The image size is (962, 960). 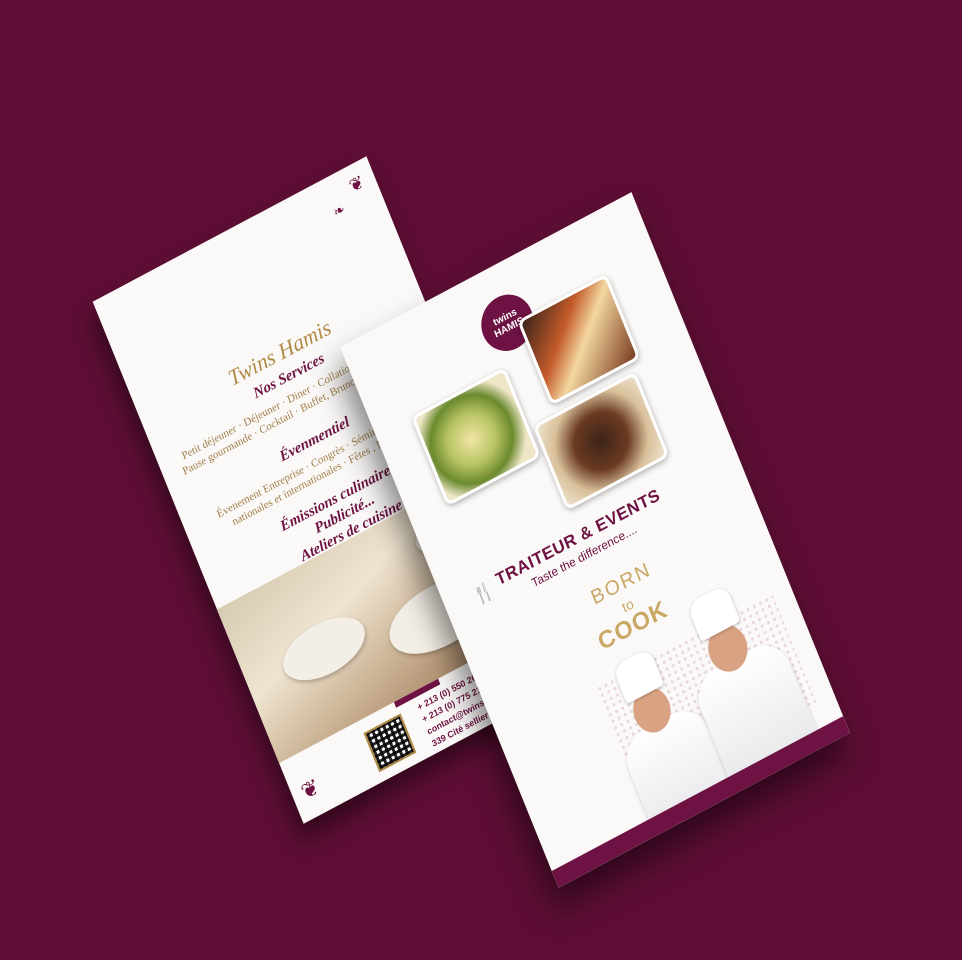 What do you see at coordinates (390, 743) in the screenshot?
I see `qr-code-icon` at bounding box center [390, 743].